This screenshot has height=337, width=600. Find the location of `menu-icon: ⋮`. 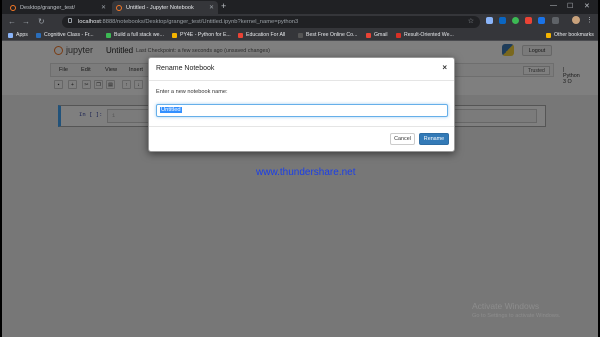

menu-icon: ⋮ is located at coordinates (589, 20).